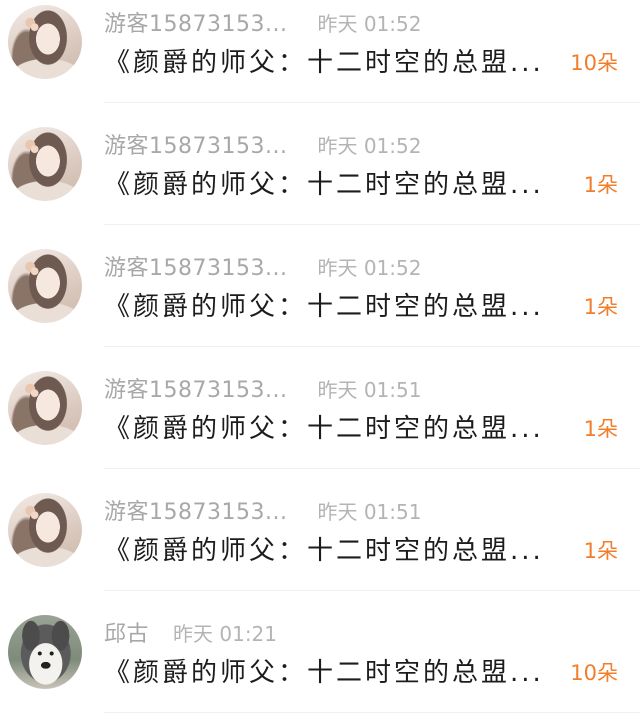  Describe the element at coordinates (225, 633) in the screenshot. I see `timestamp: 昨天 01:21` at that location.